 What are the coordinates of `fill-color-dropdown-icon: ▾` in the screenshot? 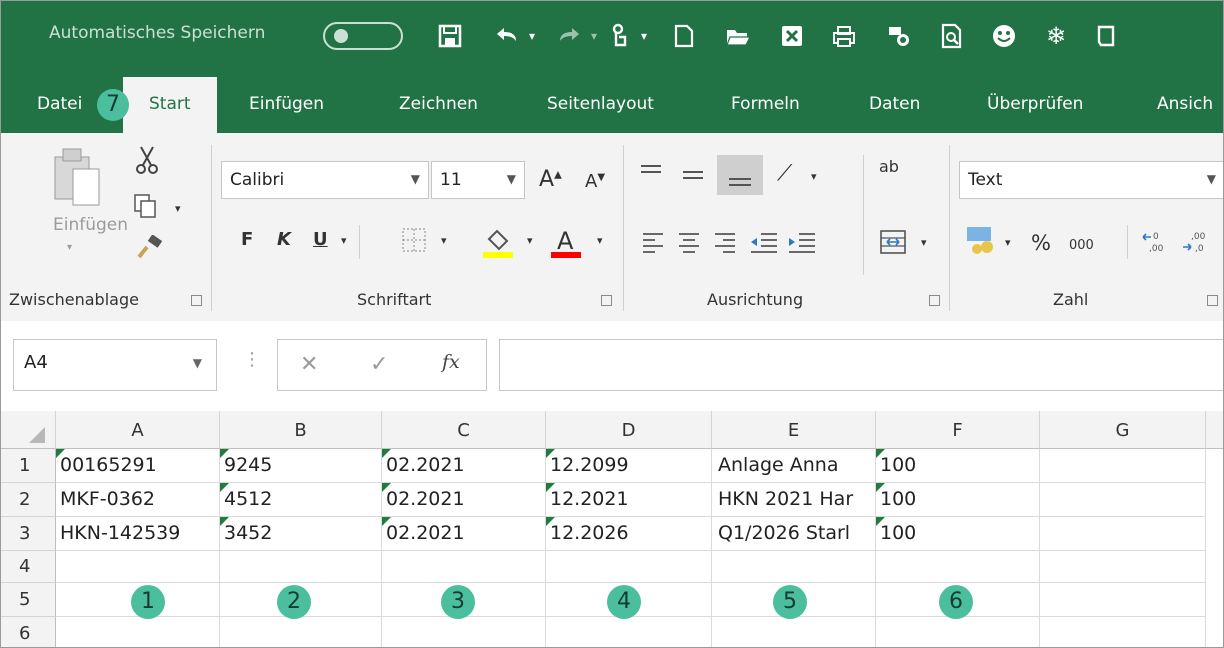 It's located at (530, 240).